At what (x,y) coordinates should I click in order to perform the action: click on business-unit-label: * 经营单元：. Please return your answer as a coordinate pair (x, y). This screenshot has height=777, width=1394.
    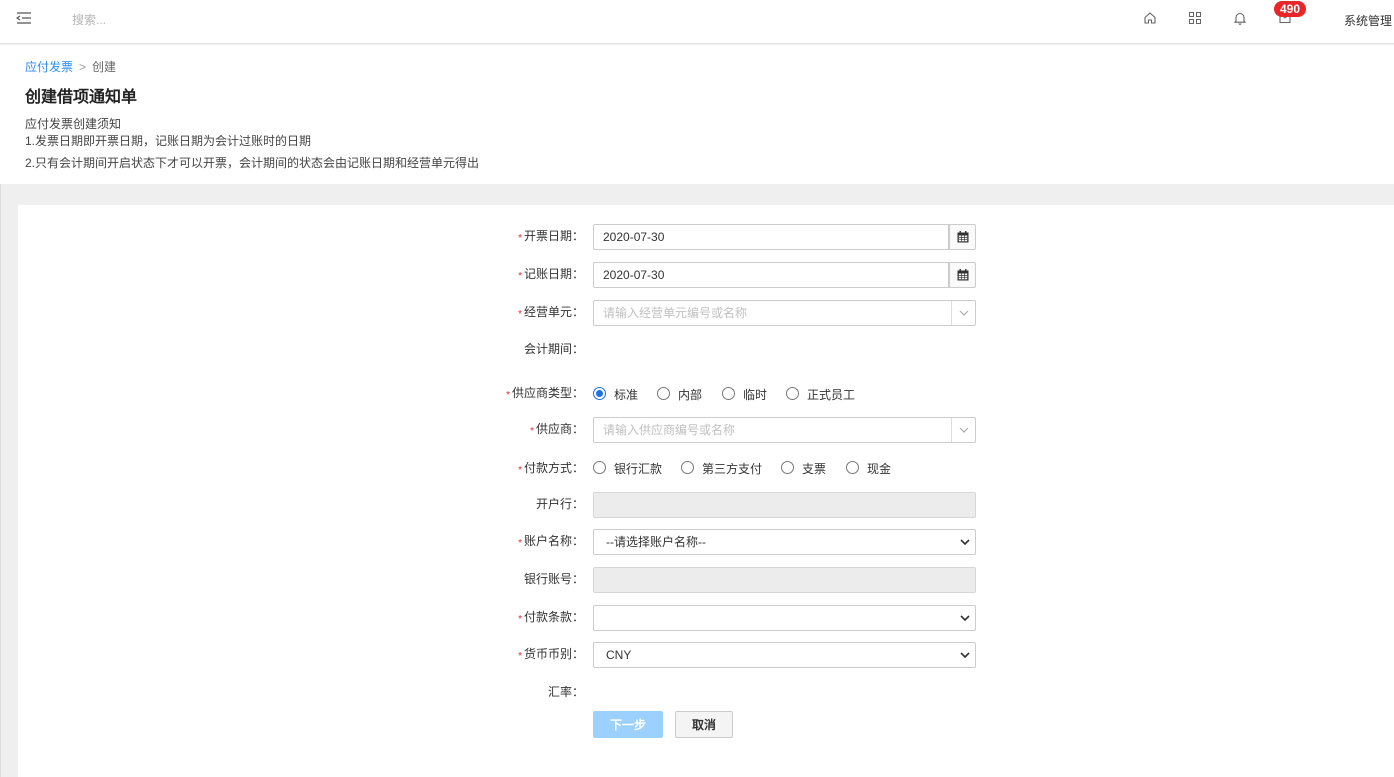
    Looking at the image, I should click on (551, 311).